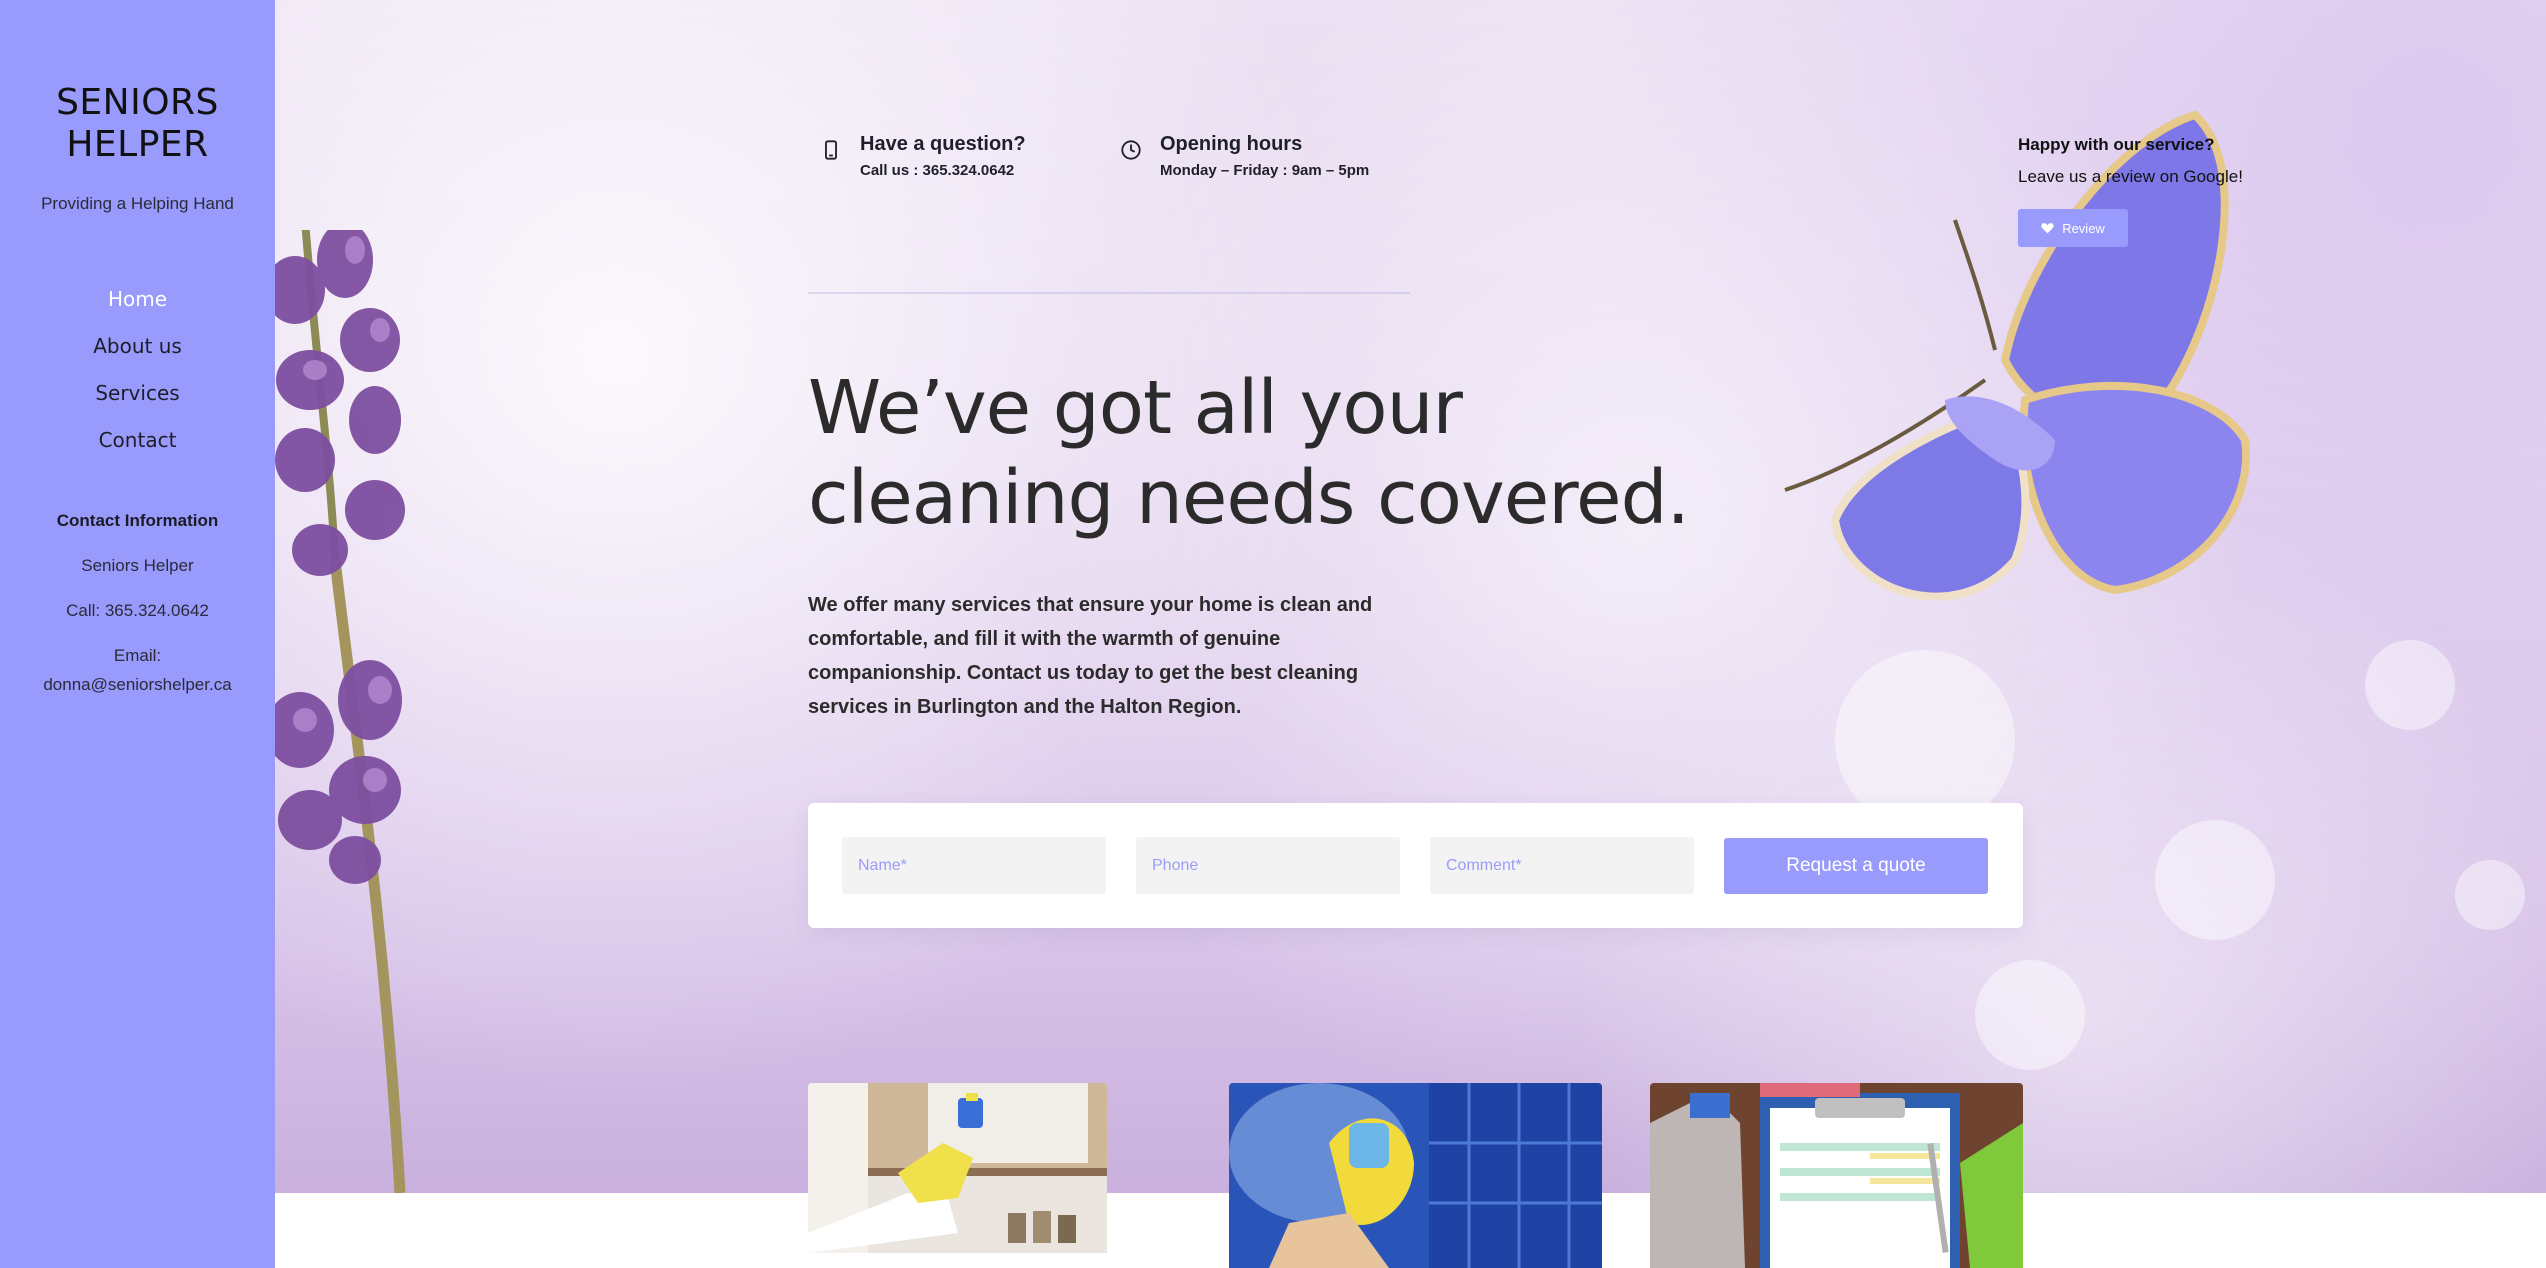 The height and width of the screenshot is (1268, 2546). I want to click on contact-email-label: Email:, so click(137, 655).